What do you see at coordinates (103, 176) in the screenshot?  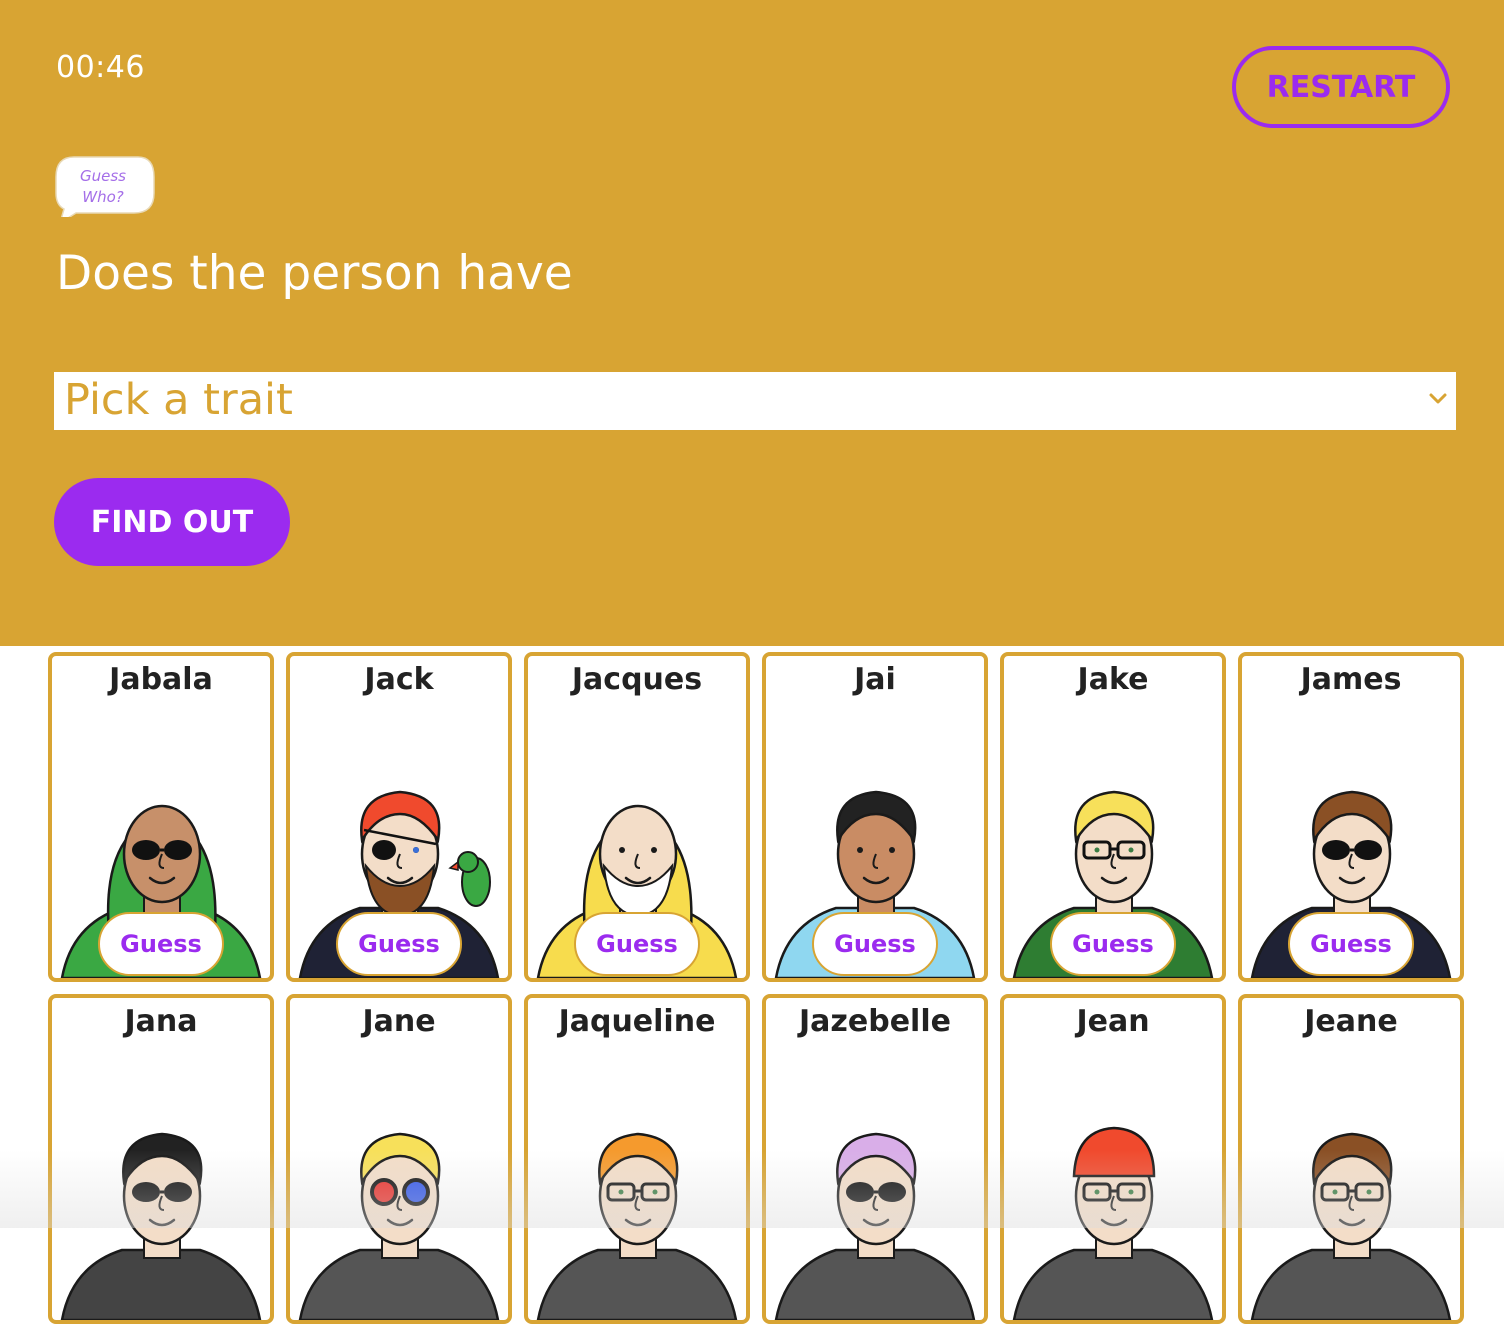 I see `logo-text-line-1: Guess` at bounding box center [103, 176].